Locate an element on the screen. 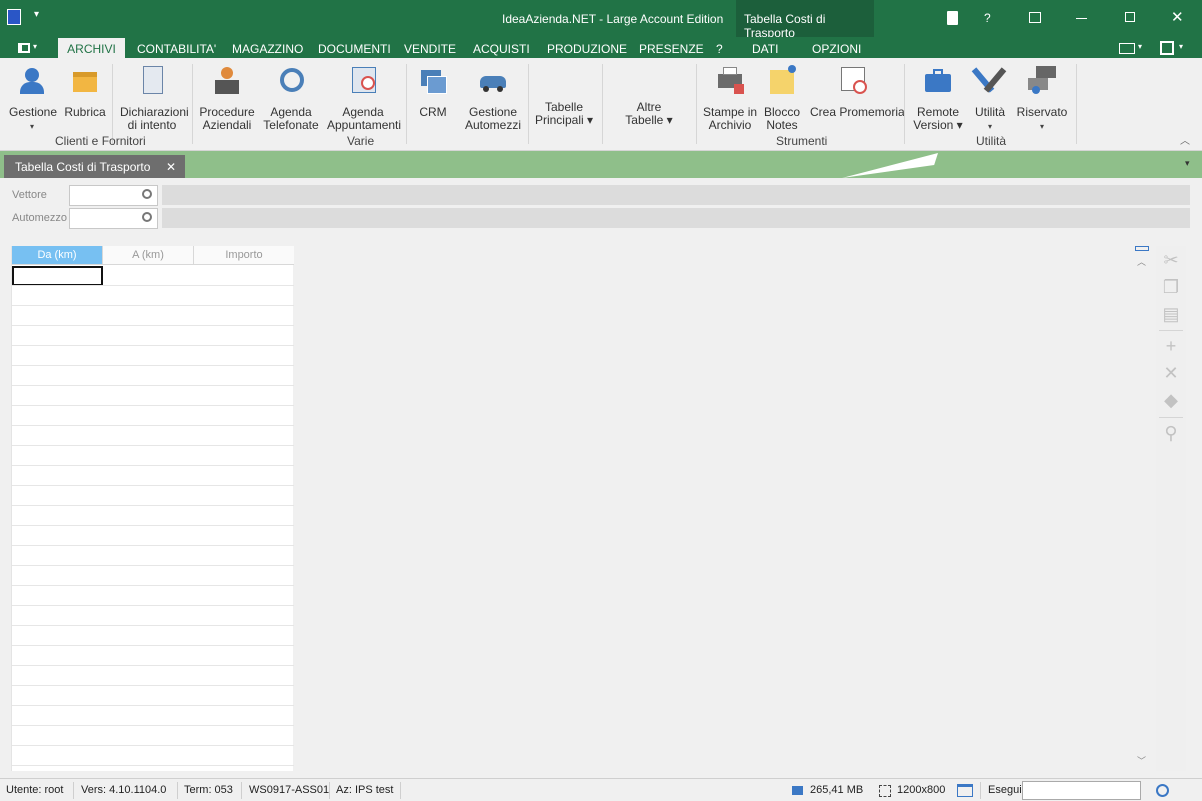 This screenshot has height=801, width=1202. find-icon: ⚲ is located at coordinates (1171, 433).